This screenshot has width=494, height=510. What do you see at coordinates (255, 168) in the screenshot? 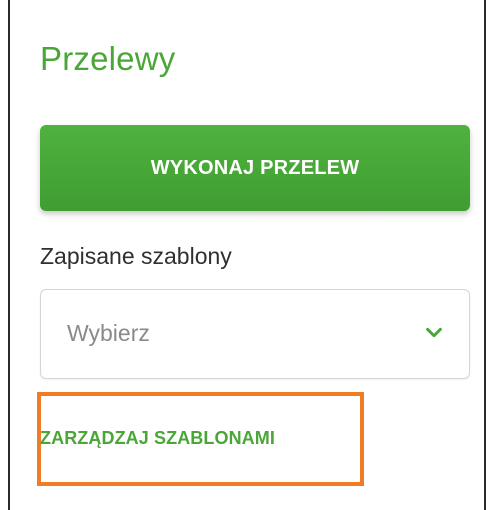
I see `make-transfer-button: WYKONAJ PRZELEW` at bounding box center [255, 168].